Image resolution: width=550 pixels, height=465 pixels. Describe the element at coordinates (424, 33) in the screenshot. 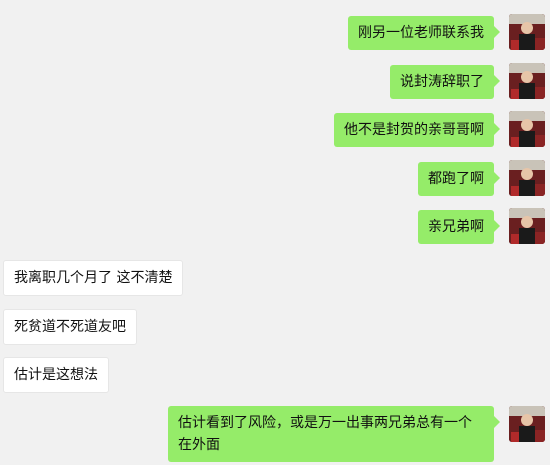

I see `outgoing-message-bubble: 刚另一位老师联系我` at that location.